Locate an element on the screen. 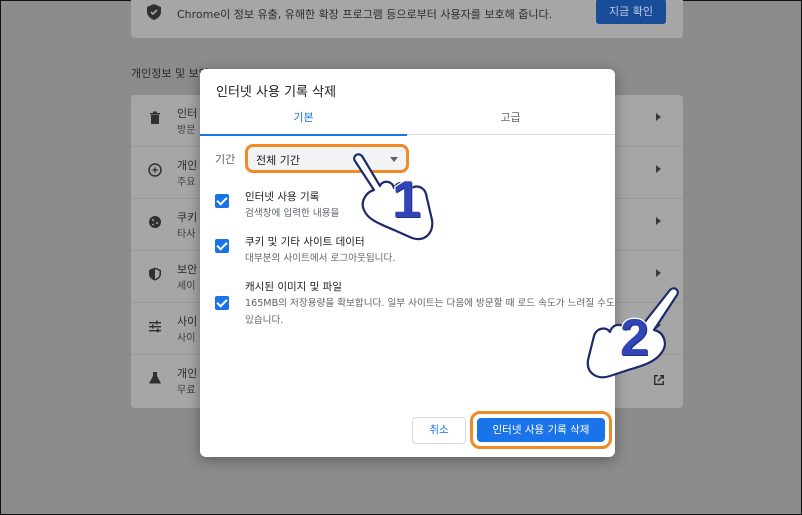 Image resolution: width=802 pixels, height=515 pixels. option-title: 쿠키 및 기타 사이트 데이터 is located at coordinates (305, 242).